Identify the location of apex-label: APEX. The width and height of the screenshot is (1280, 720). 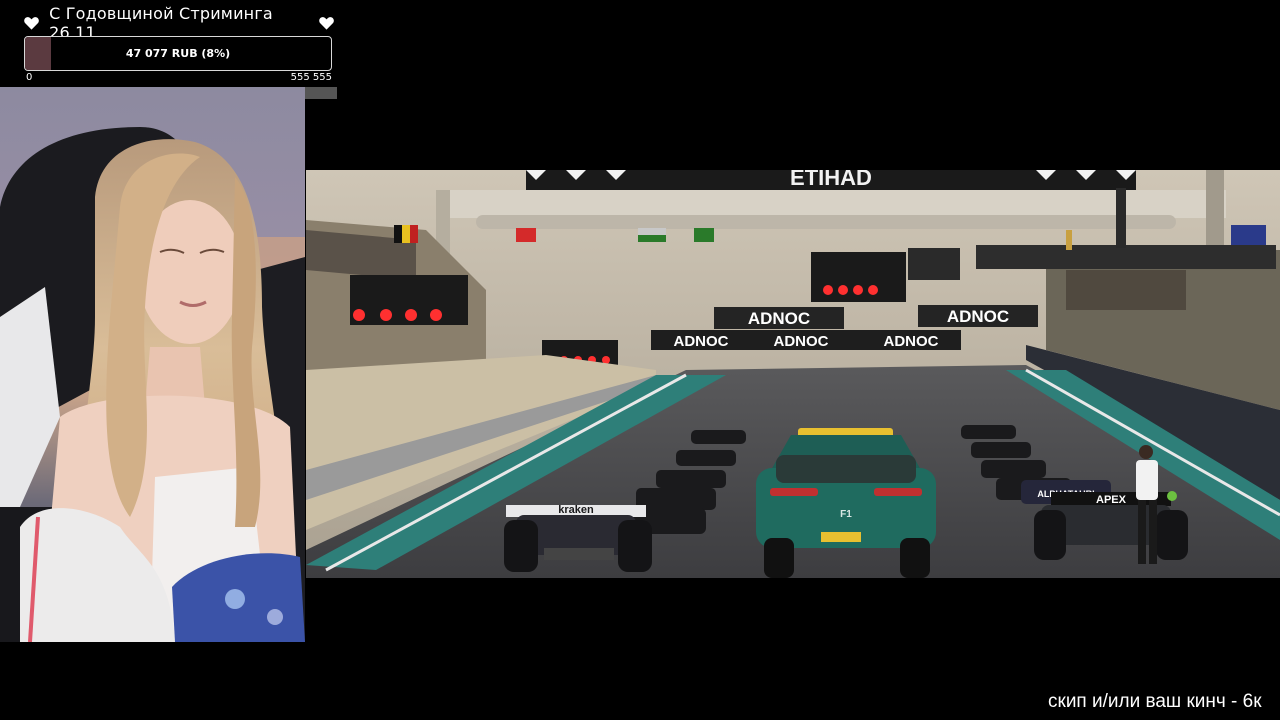
(1111, 500).